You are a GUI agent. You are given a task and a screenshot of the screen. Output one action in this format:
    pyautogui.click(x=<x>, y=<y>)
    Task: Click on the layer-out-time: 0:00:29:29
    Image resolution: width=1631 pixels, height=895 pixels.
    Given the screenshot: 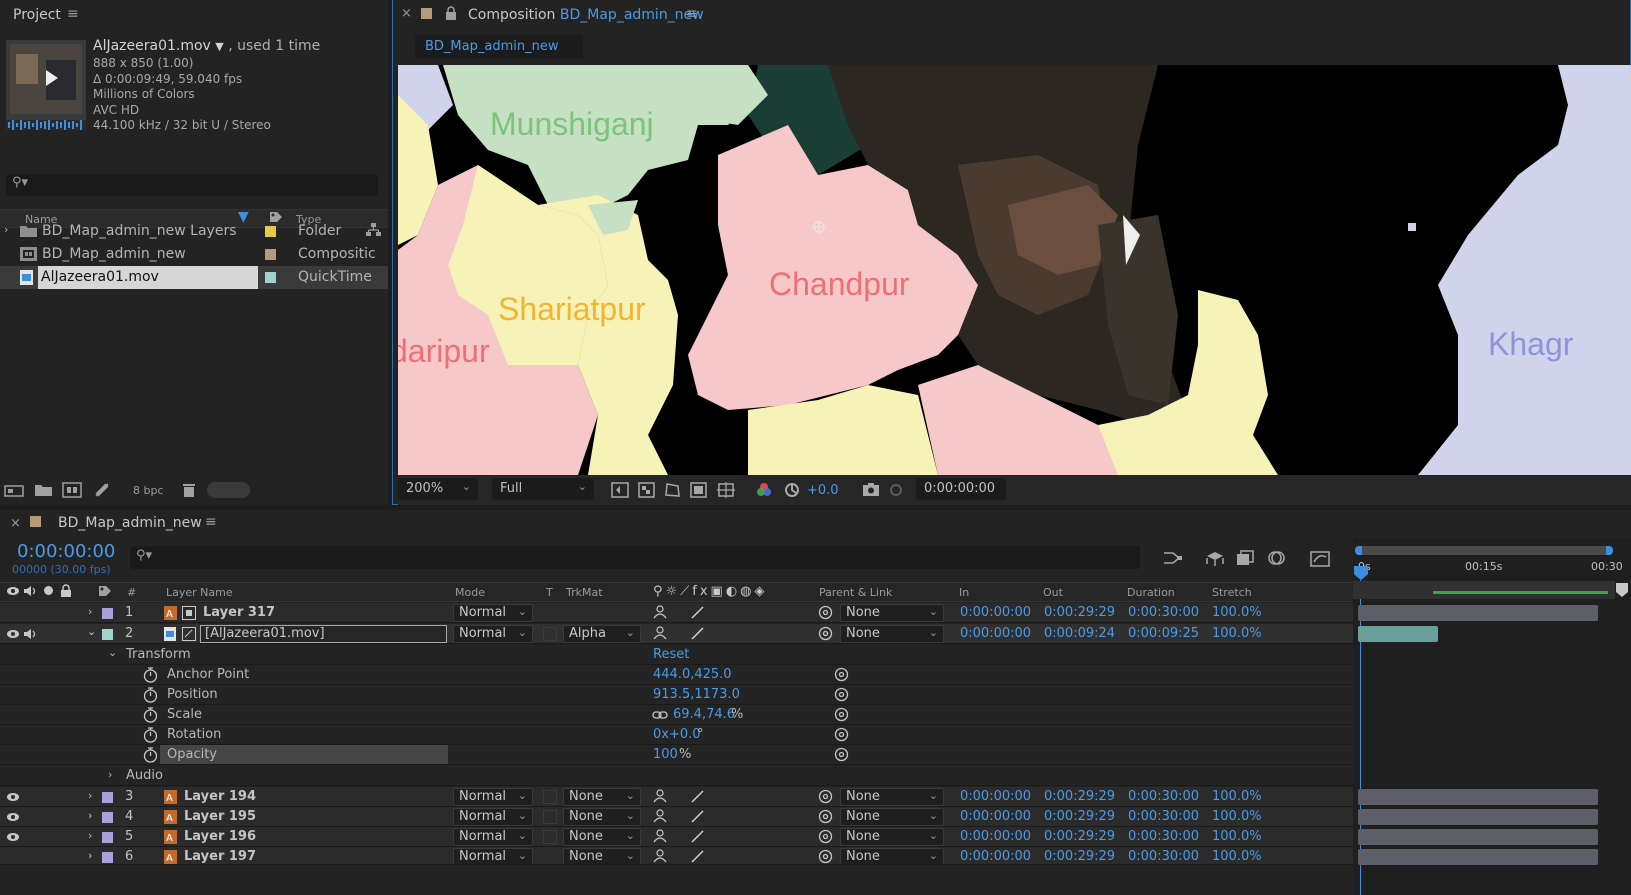 What is the action you would take?
    pyautogui.click(x=1079, y=816)
    